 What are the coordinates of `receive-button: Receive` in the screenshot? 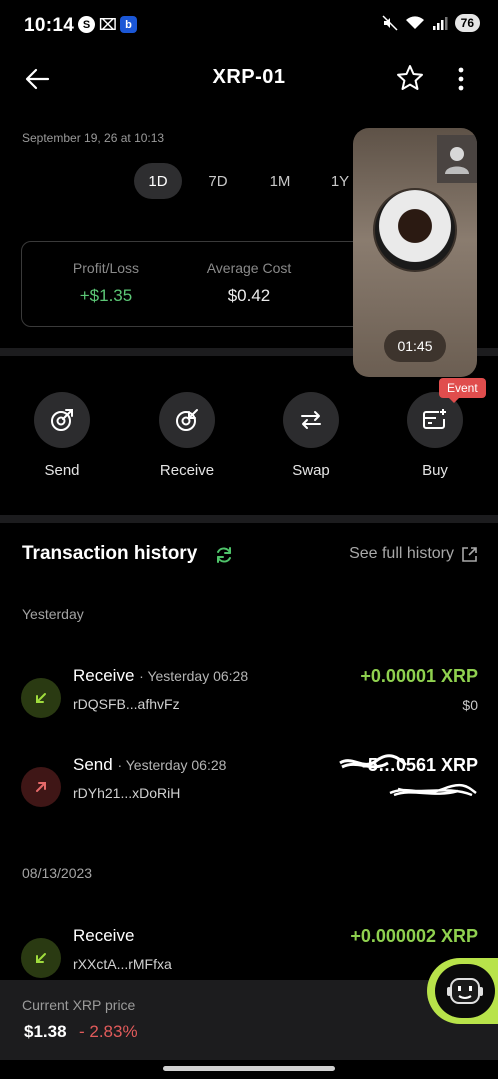 It's located at (187, 435).